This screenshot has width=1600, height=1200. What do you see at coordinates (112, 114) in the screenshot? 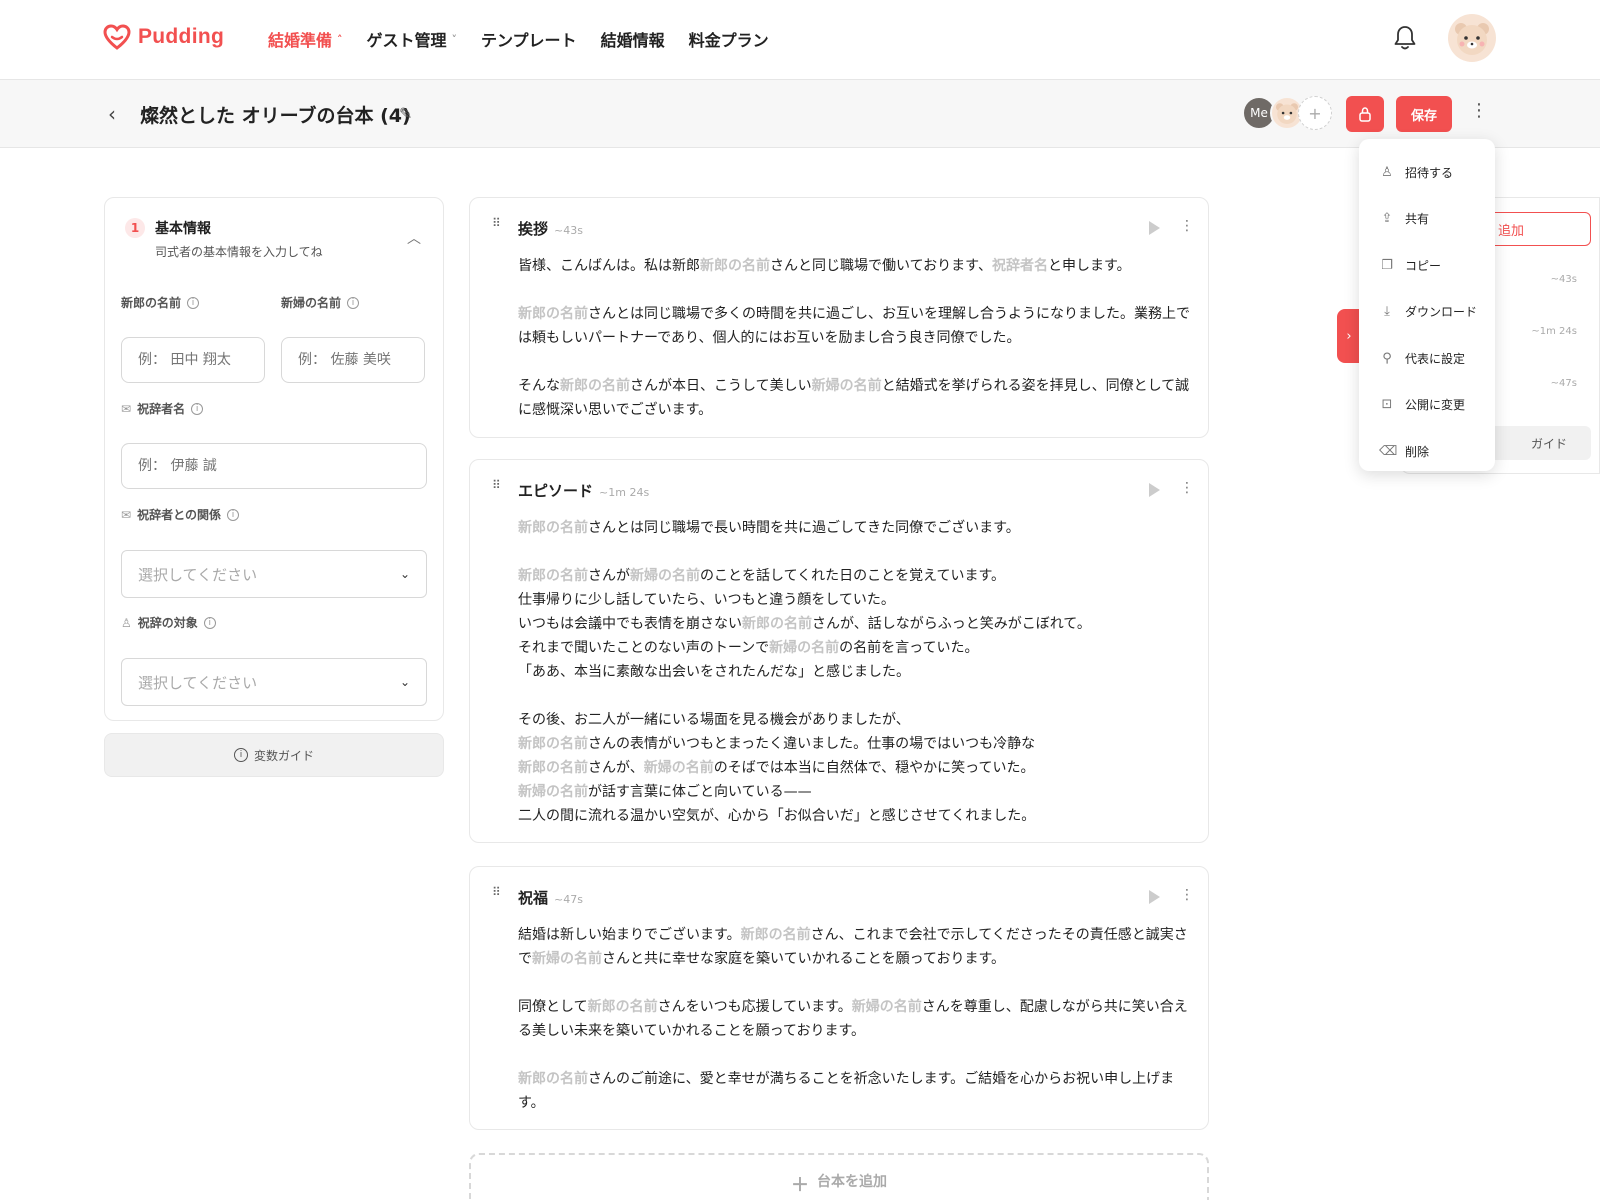
I see `back-chevron-icon: ‹` at bounding box center [112, 114].